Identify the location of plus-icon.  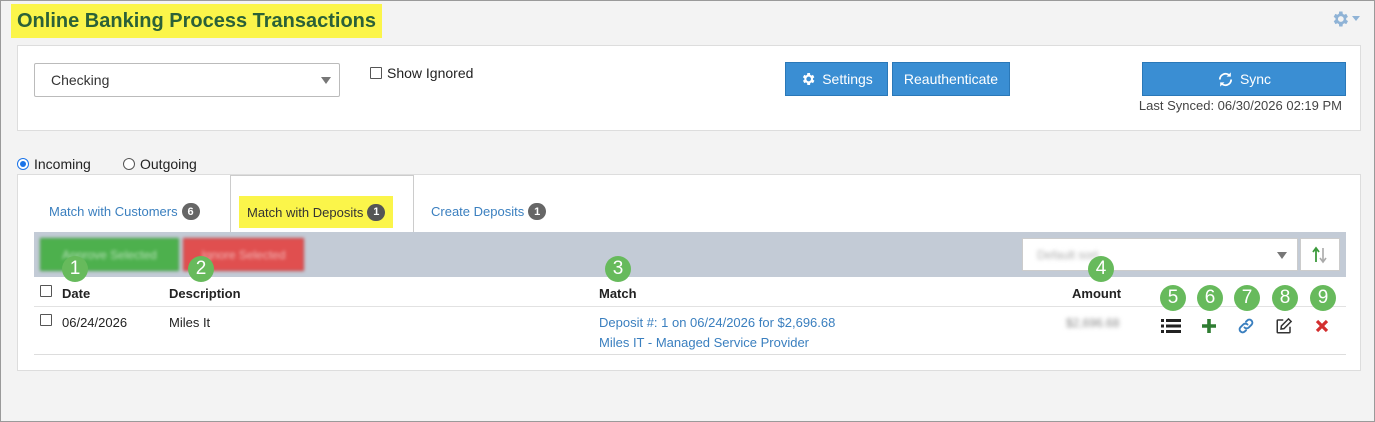
(1209, 326).